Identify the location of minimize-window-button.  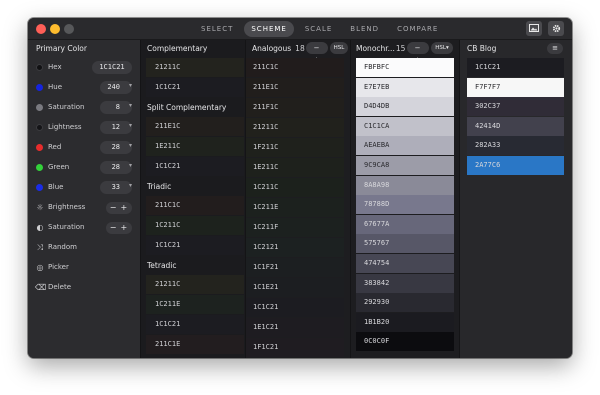
(55, 29).